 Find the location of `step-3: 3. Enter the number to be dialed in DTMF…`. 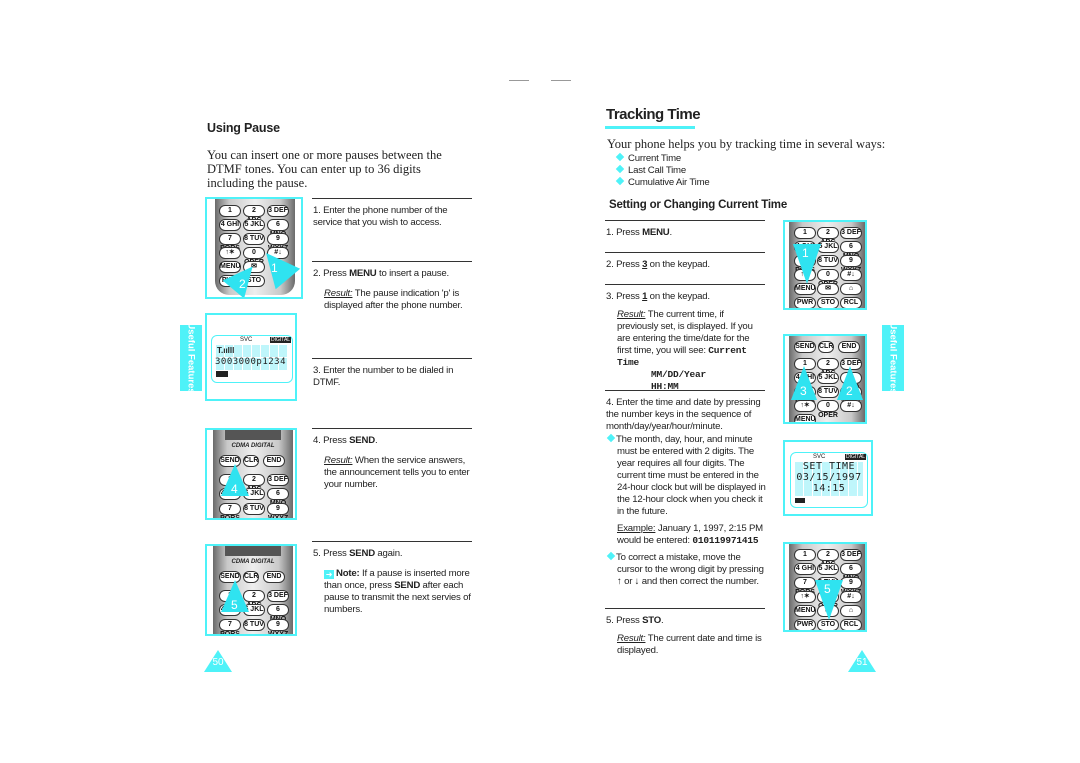

step-3: 3. Enter the number to be dialed in DTMF… is located at coordinates (383, 376).